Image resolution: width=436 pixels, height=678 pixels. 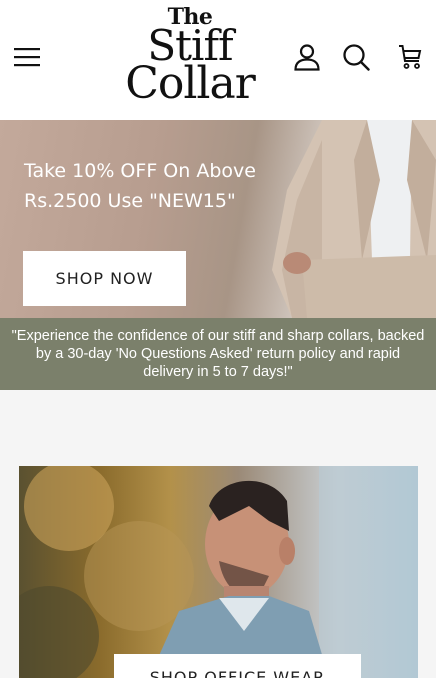 I want to click on menu-icon, so click(x=27, y=57).